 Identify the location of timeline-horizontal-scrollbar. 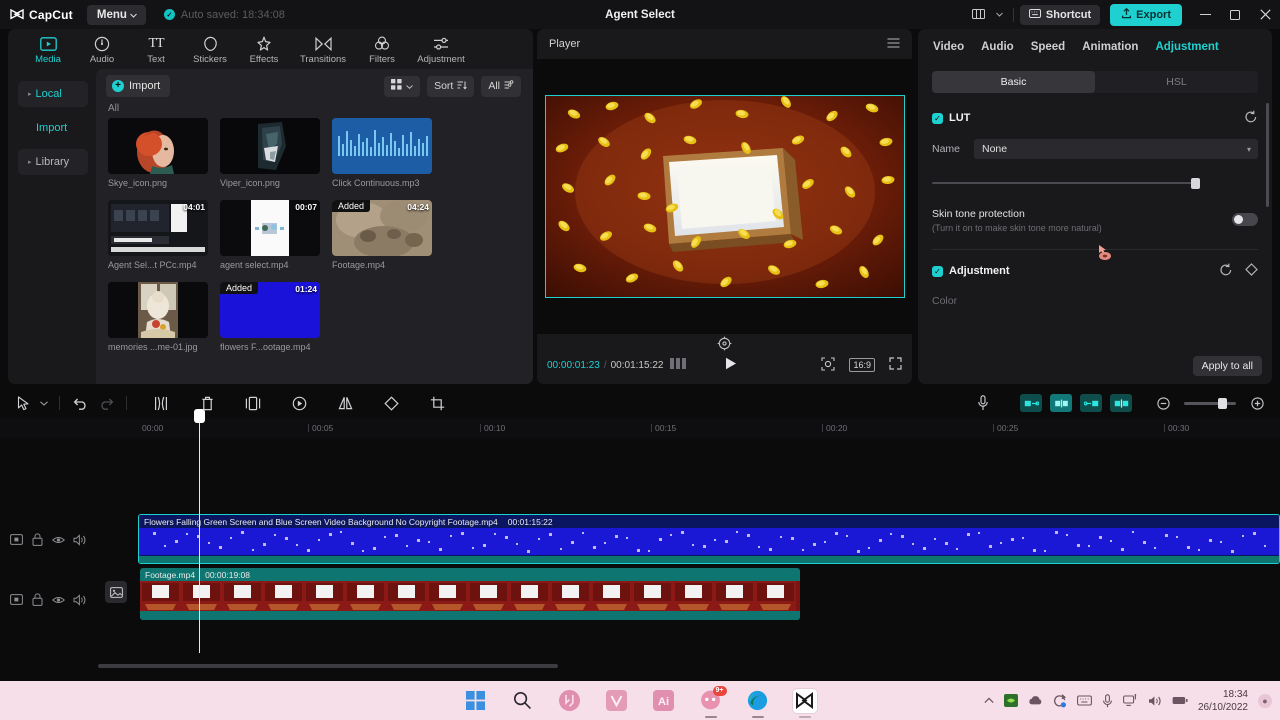
(328, 666).